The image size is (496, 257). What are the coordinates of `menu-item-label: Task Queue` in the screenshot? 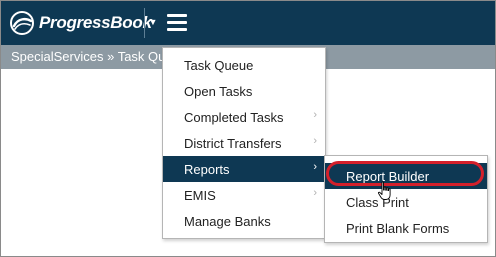 It's located at (219, 65).